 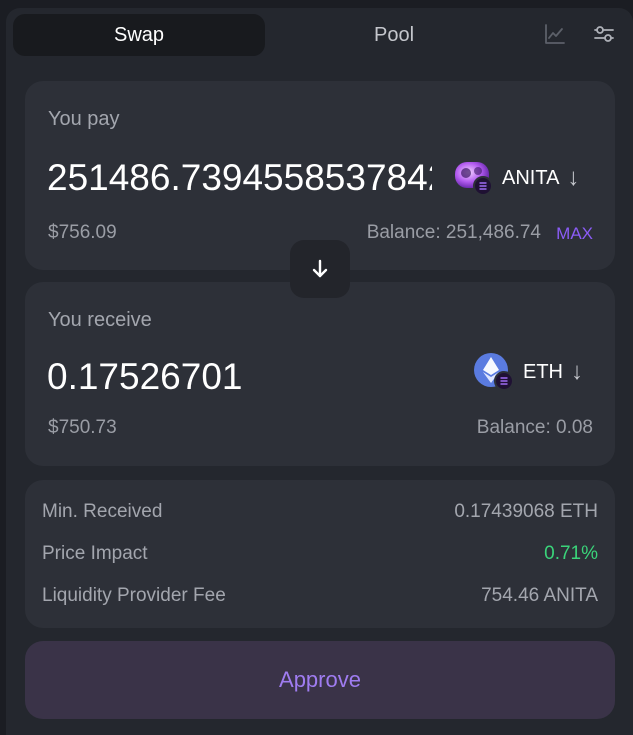 I want to click on eth-token-icon, so click(x=494, y=372).